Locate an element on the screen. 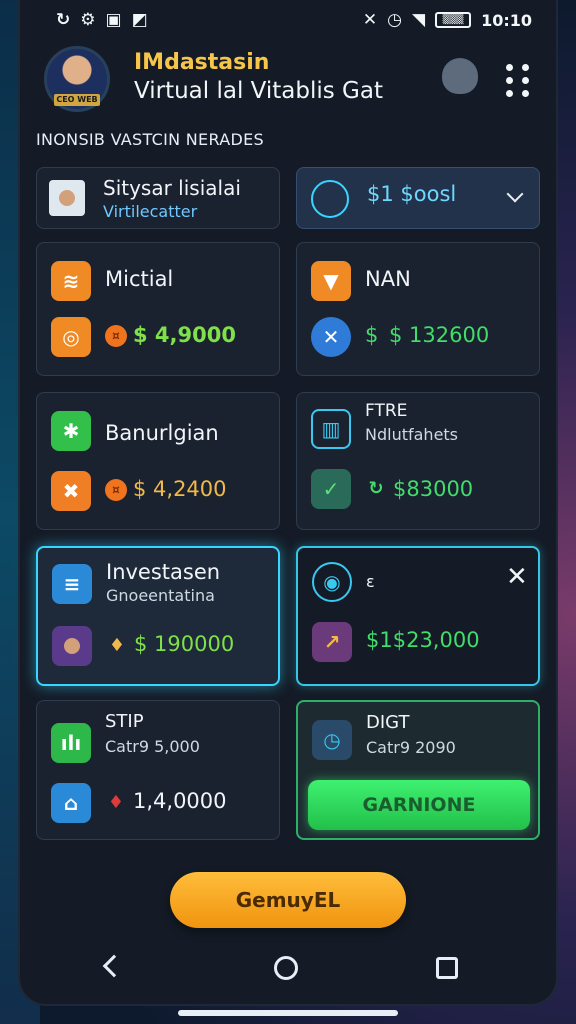  profile-card: Sitysar lisialai Virtilecatter is located at coordinates (158, 198).